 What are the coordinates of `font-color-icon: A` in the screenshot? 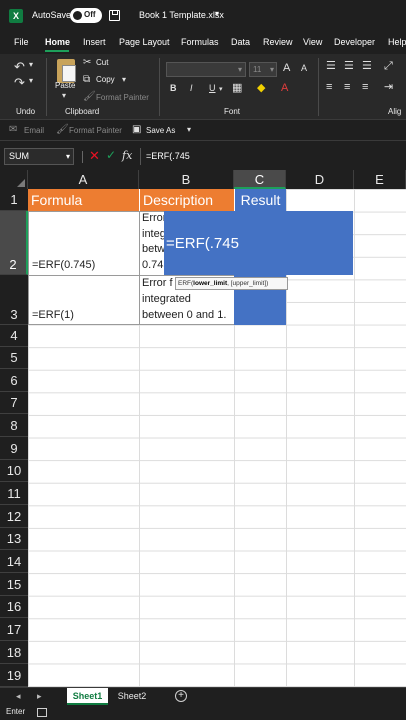 It's located at (284, 88).